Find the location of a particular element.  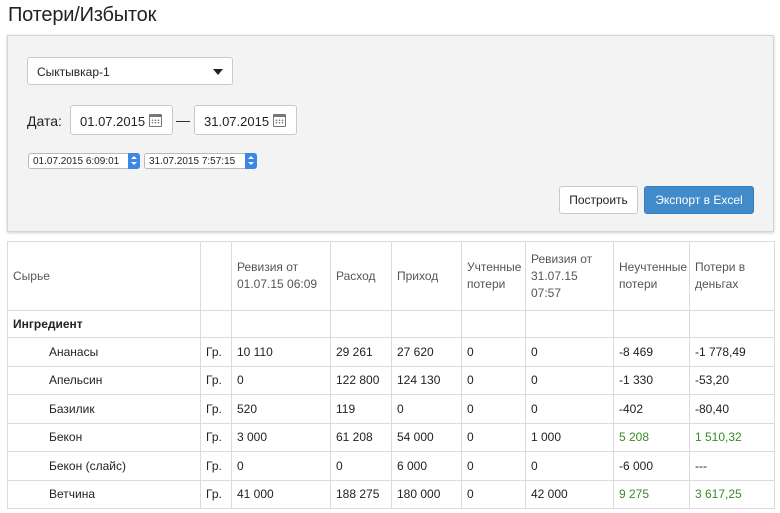

column-header: Ревизия от 01.07.15 06:09 is located at coordinates (281, 276).